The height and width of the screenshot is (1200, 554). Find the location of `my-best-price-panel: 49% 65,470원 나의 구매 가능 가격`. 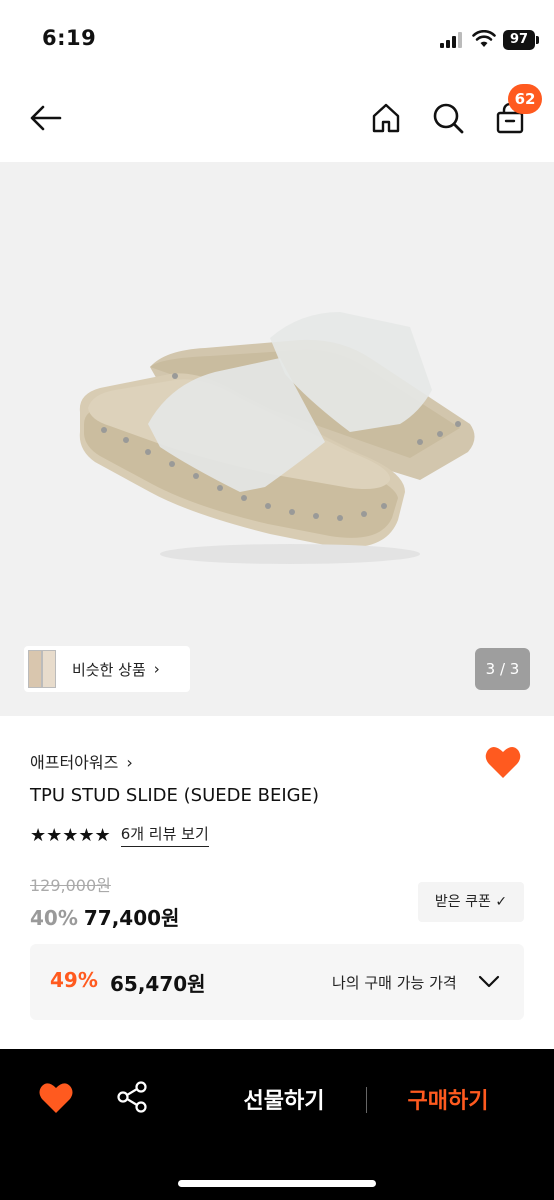

my-best-price-panel: 49% 65,470원 나의 구매 가능 가격 is located at coordinates (277, 982).